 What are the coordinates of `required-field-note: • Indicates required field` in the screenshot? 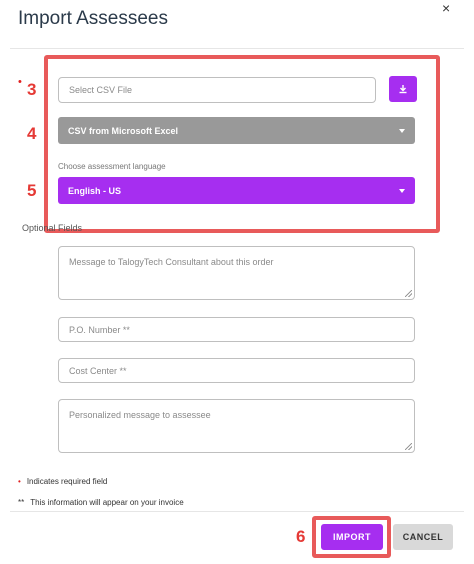 It's located at (62, 481).